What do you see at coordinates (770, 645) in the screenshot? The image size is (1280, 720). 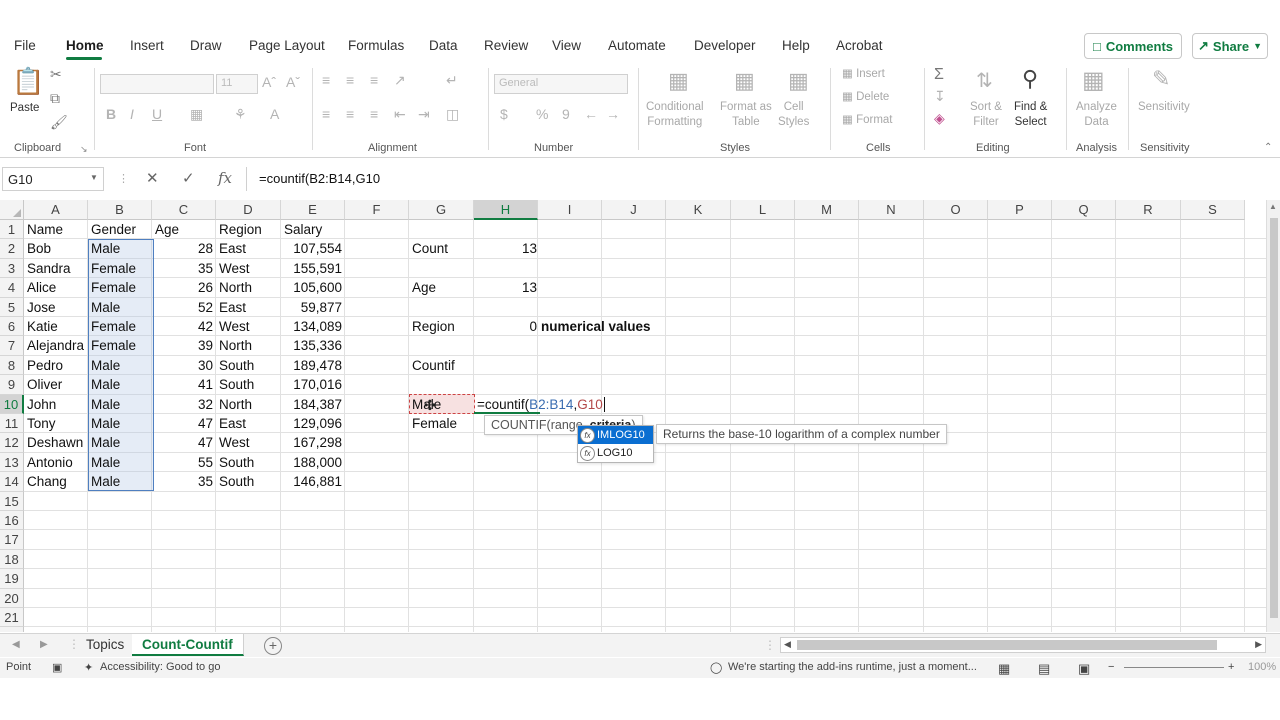 I see `splitter-icon: ⋮` at bounding box center [770, 645].